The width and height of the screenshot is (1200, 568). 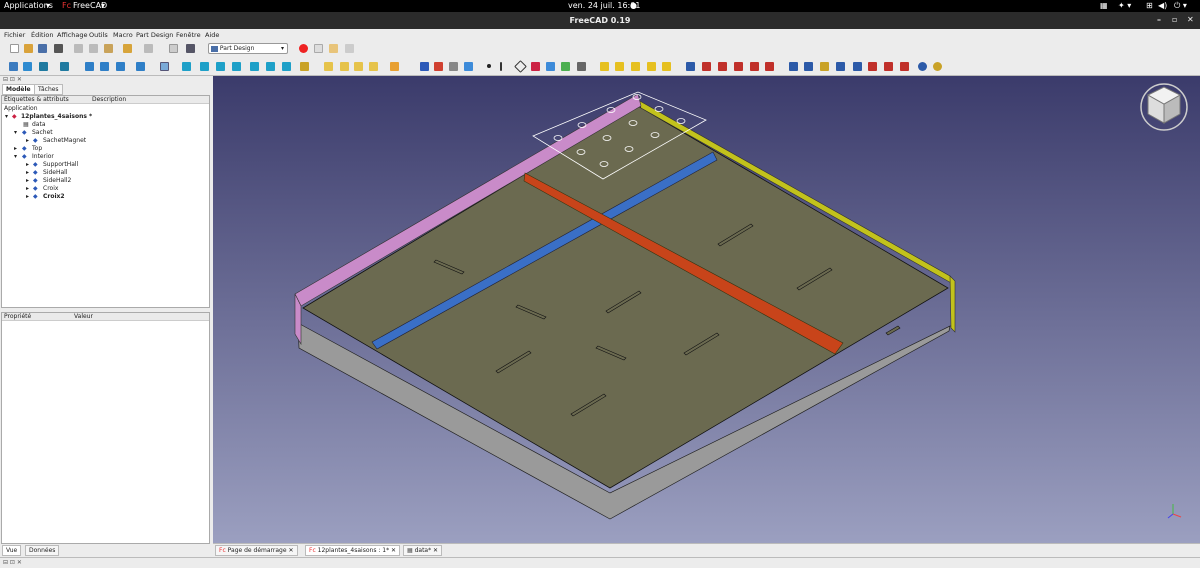 What do you see at coordinates (43, 157) in the screenshot?
I see `tree-item-interior: Interior` at bounding box center [43, 157].